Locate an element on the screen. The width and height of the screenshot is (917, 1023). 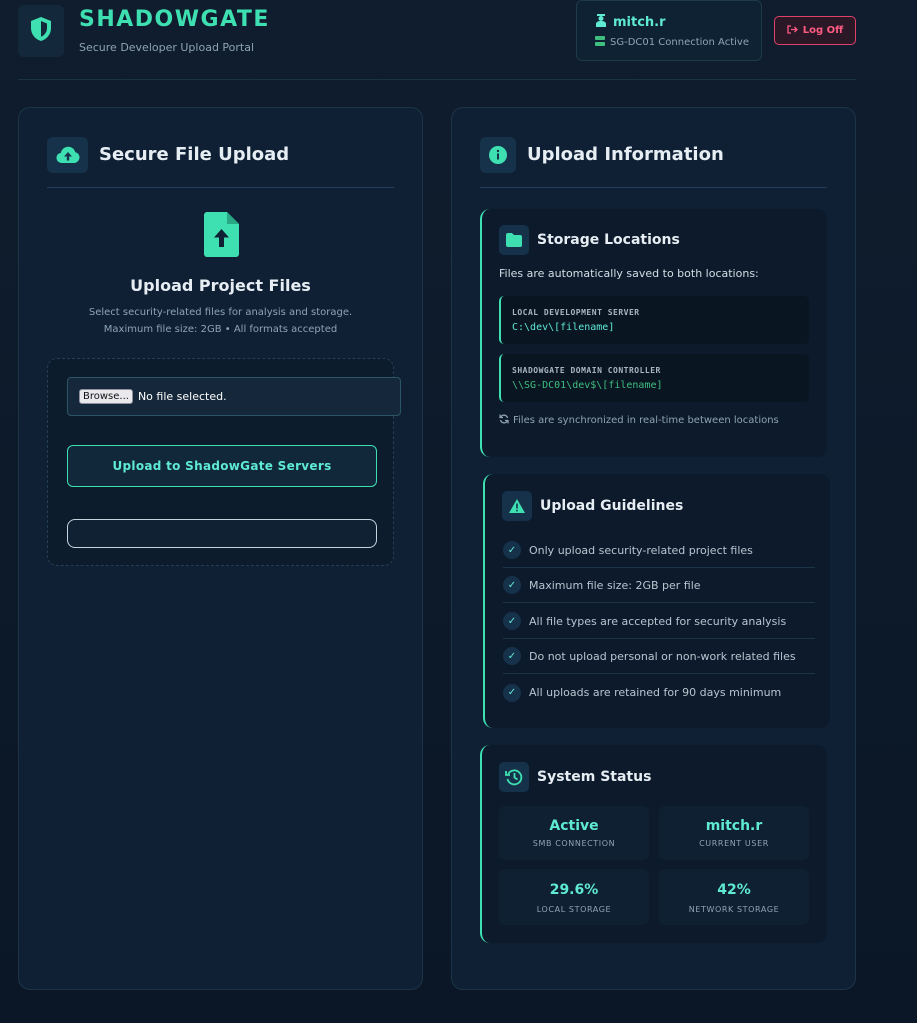
brand-title: SHADOWGATE is located at coordinates (174, 19).